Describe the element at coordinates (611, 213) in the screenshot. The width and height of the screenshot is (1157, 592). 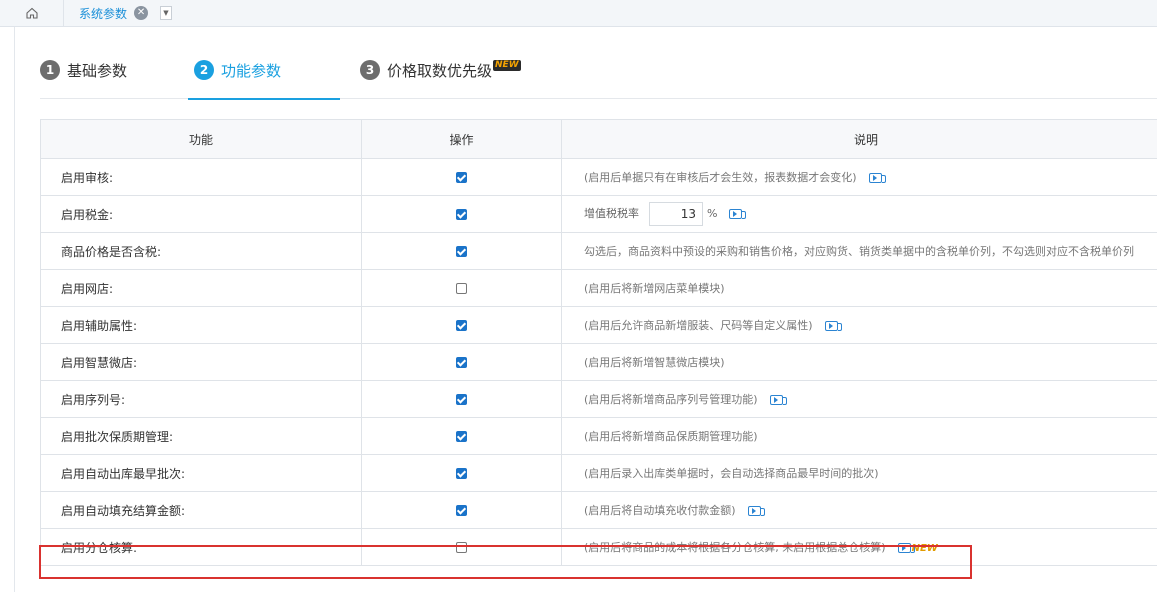
I see `tax-rate-label: 增值税税率` at that location.